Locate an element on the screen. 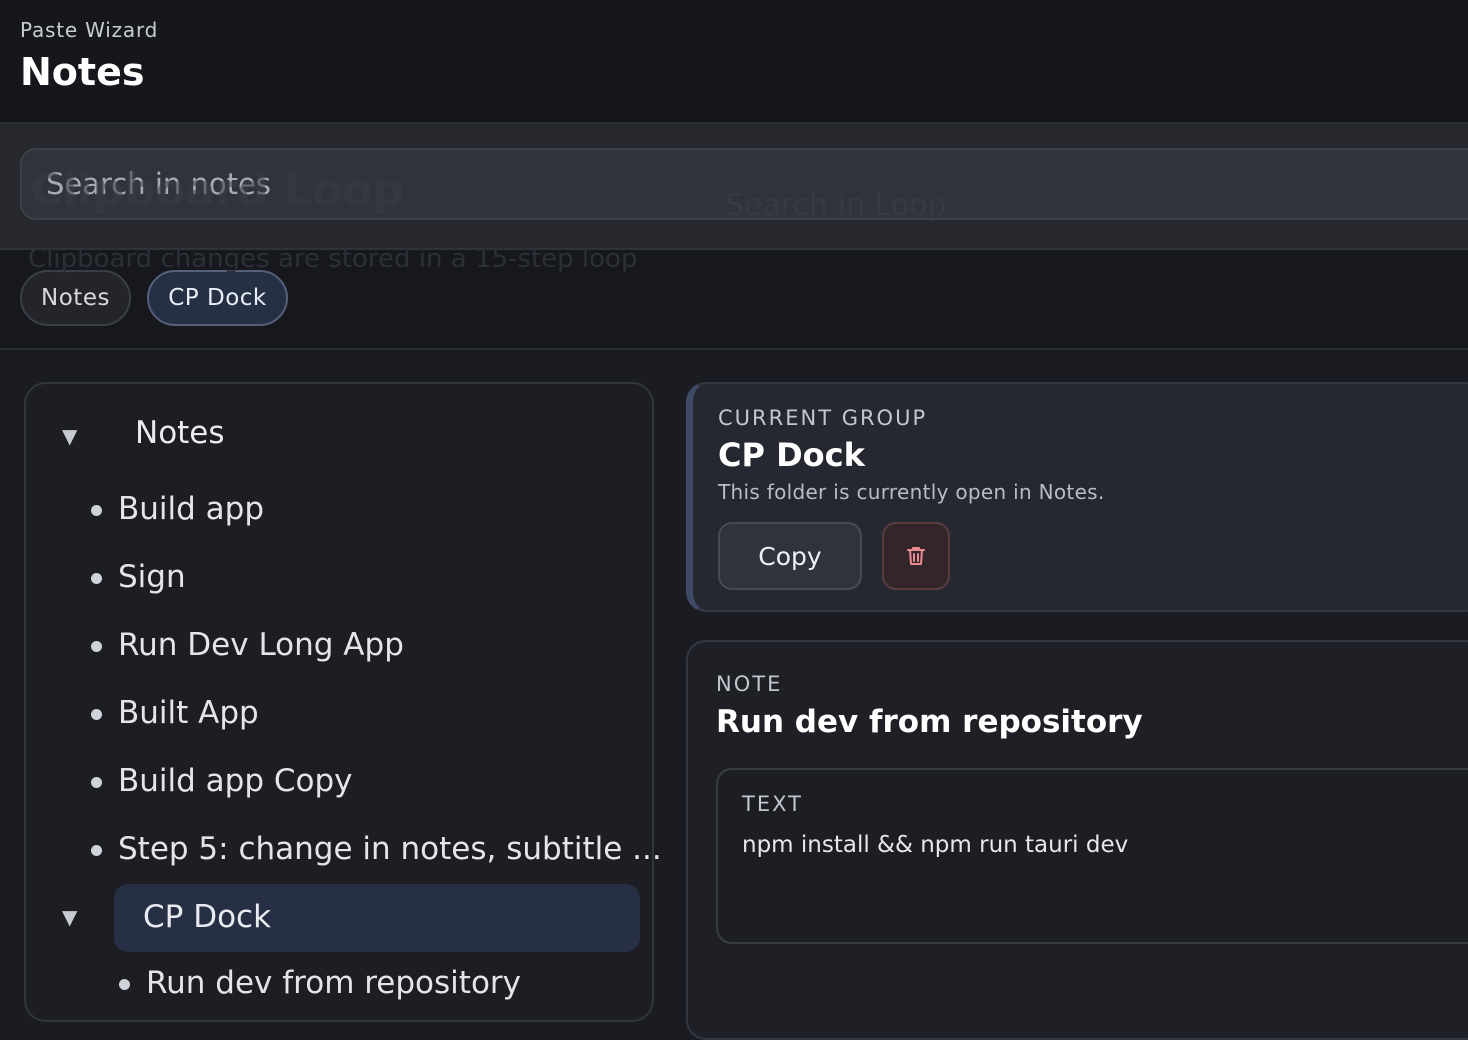 The width and height of the screenshot is (1468, 1040). text-label: TEXT is located at coordinates (772, 804).